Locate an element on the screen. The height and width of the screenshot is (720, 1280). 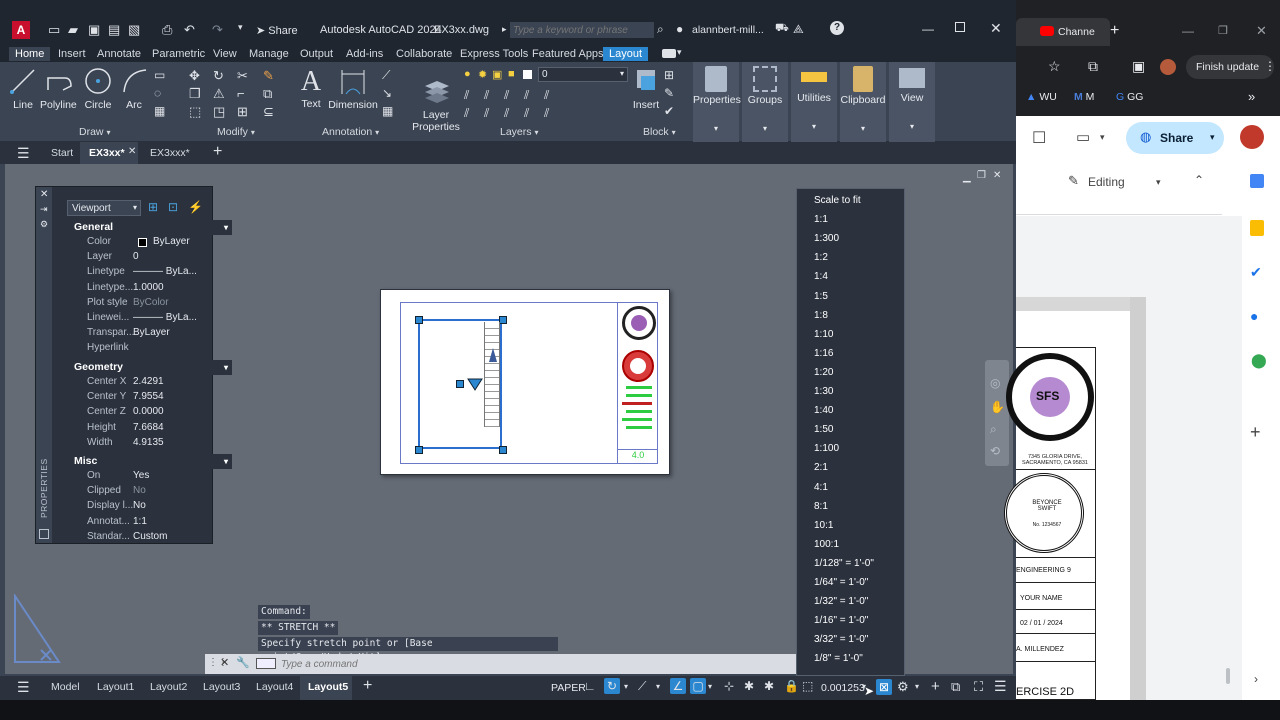
cart-icon: ⛟ is located at coordinates (782, 29).